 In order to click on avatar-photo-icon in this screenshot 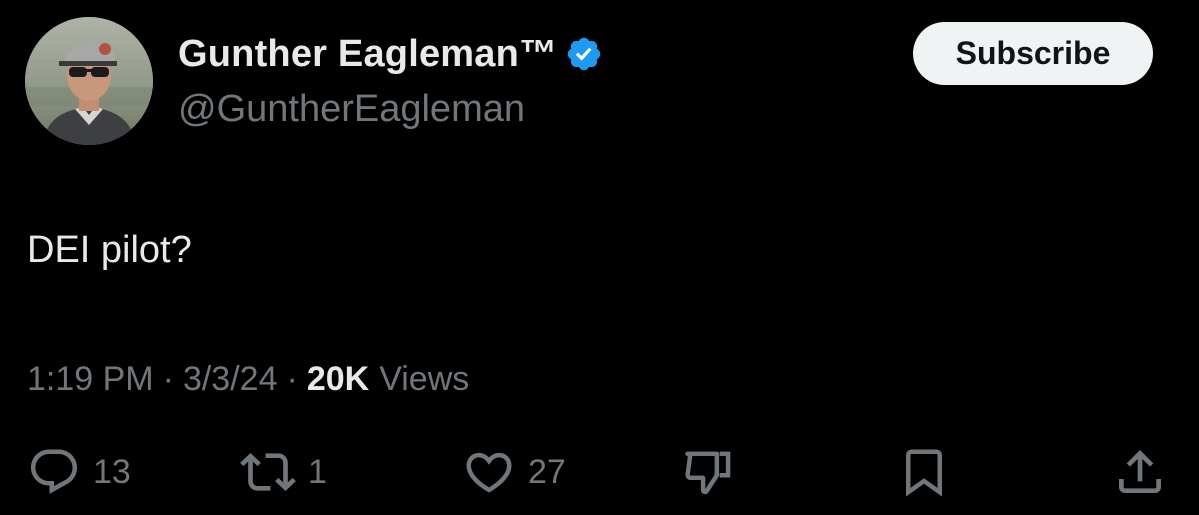, I will do `click(89, 81)`.